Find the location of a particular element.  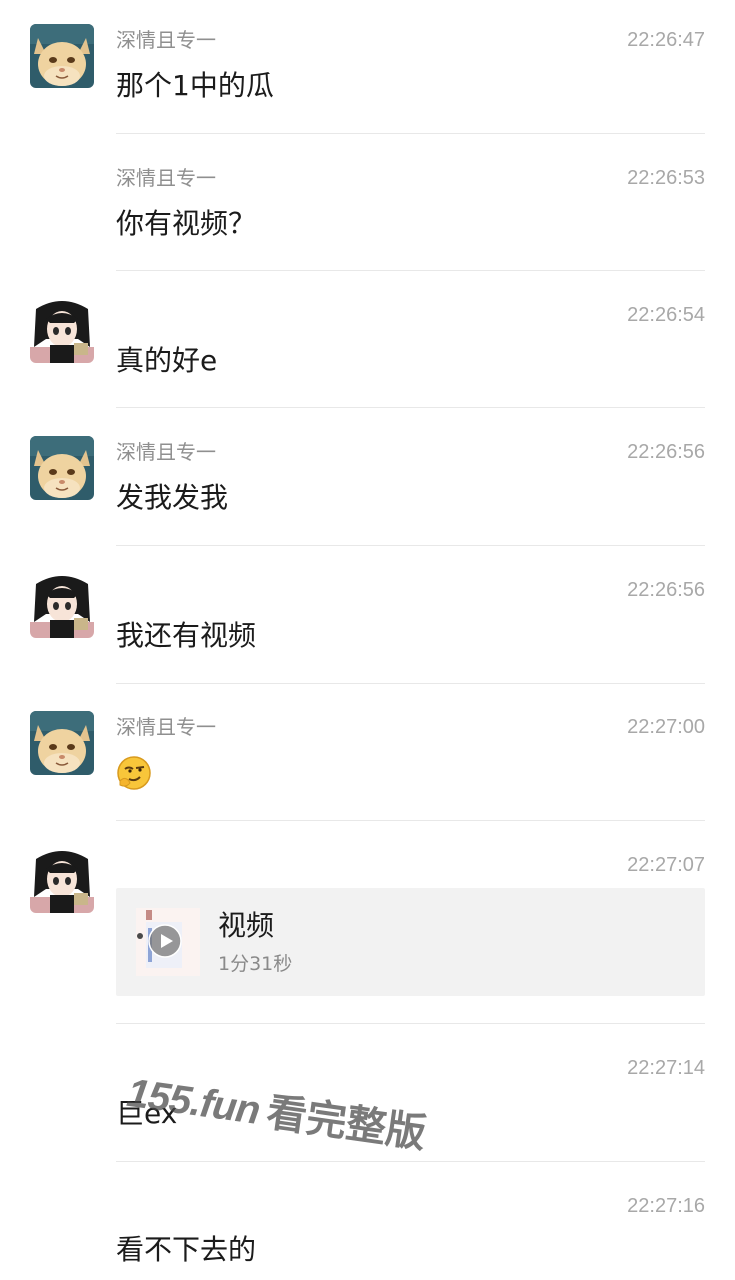

message-text: 那个1中的瓜 is located at coordinates (195, 85).